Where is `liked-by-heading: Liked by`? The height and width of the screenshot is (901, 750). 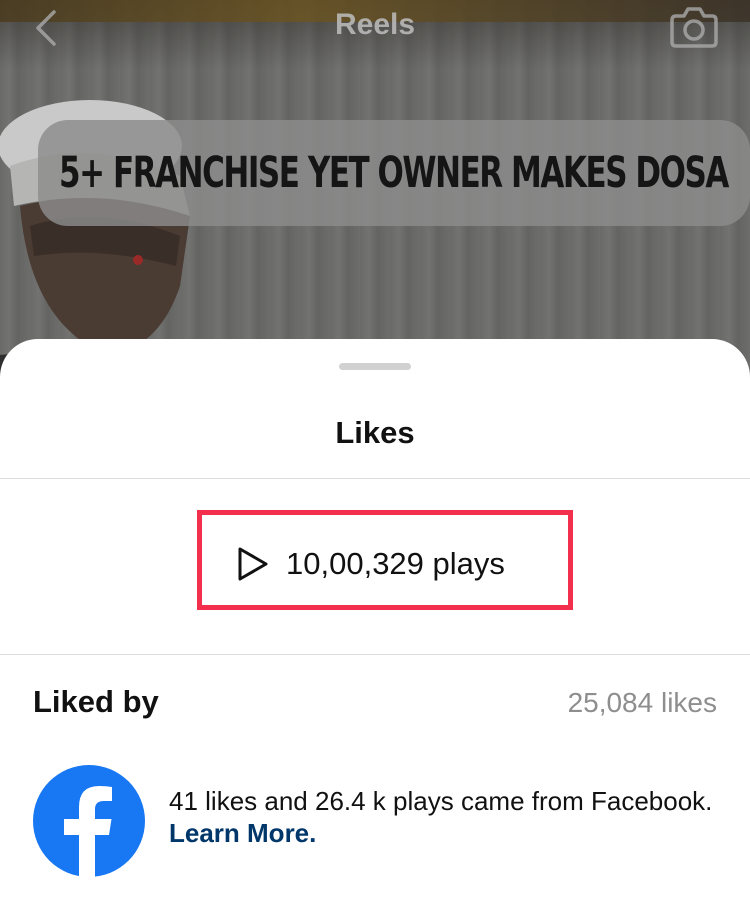
liked-by-heading: Liked by is located at coordinates (96, 701).